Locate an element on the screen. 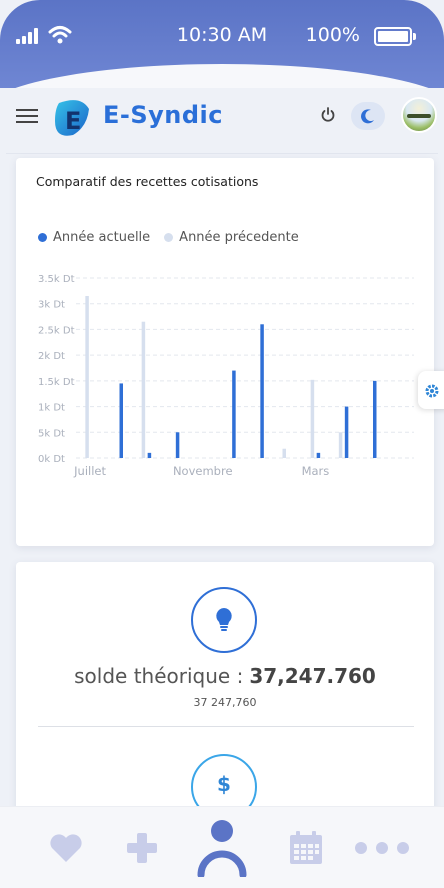  legend-label-current: Année actuelle is located at coordinates (102, 237).